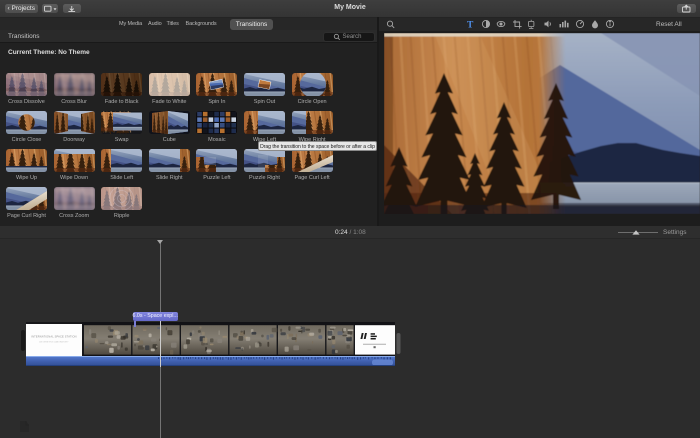 This screenshot has height=438, width=700. What do you see at coordinates (54, 342) in the screenshot?
I see `svg-text: AN ORBITING LABORATORY` at bounding box center [54, 342].